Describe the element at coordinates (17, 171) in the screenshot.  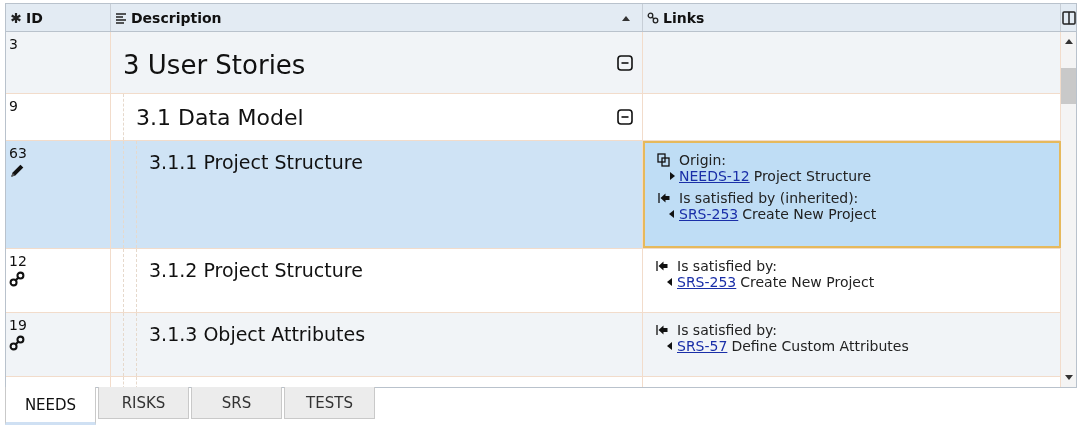
I see `pencil-icon` at that location.